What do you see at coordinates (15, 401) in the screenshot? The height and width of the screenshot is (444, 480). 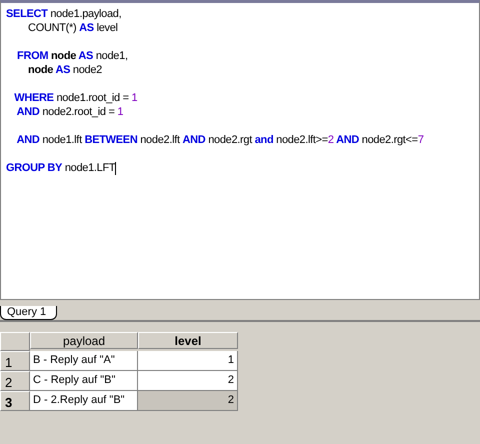 I see `row-header: 3` at bounding box center [15, 401].